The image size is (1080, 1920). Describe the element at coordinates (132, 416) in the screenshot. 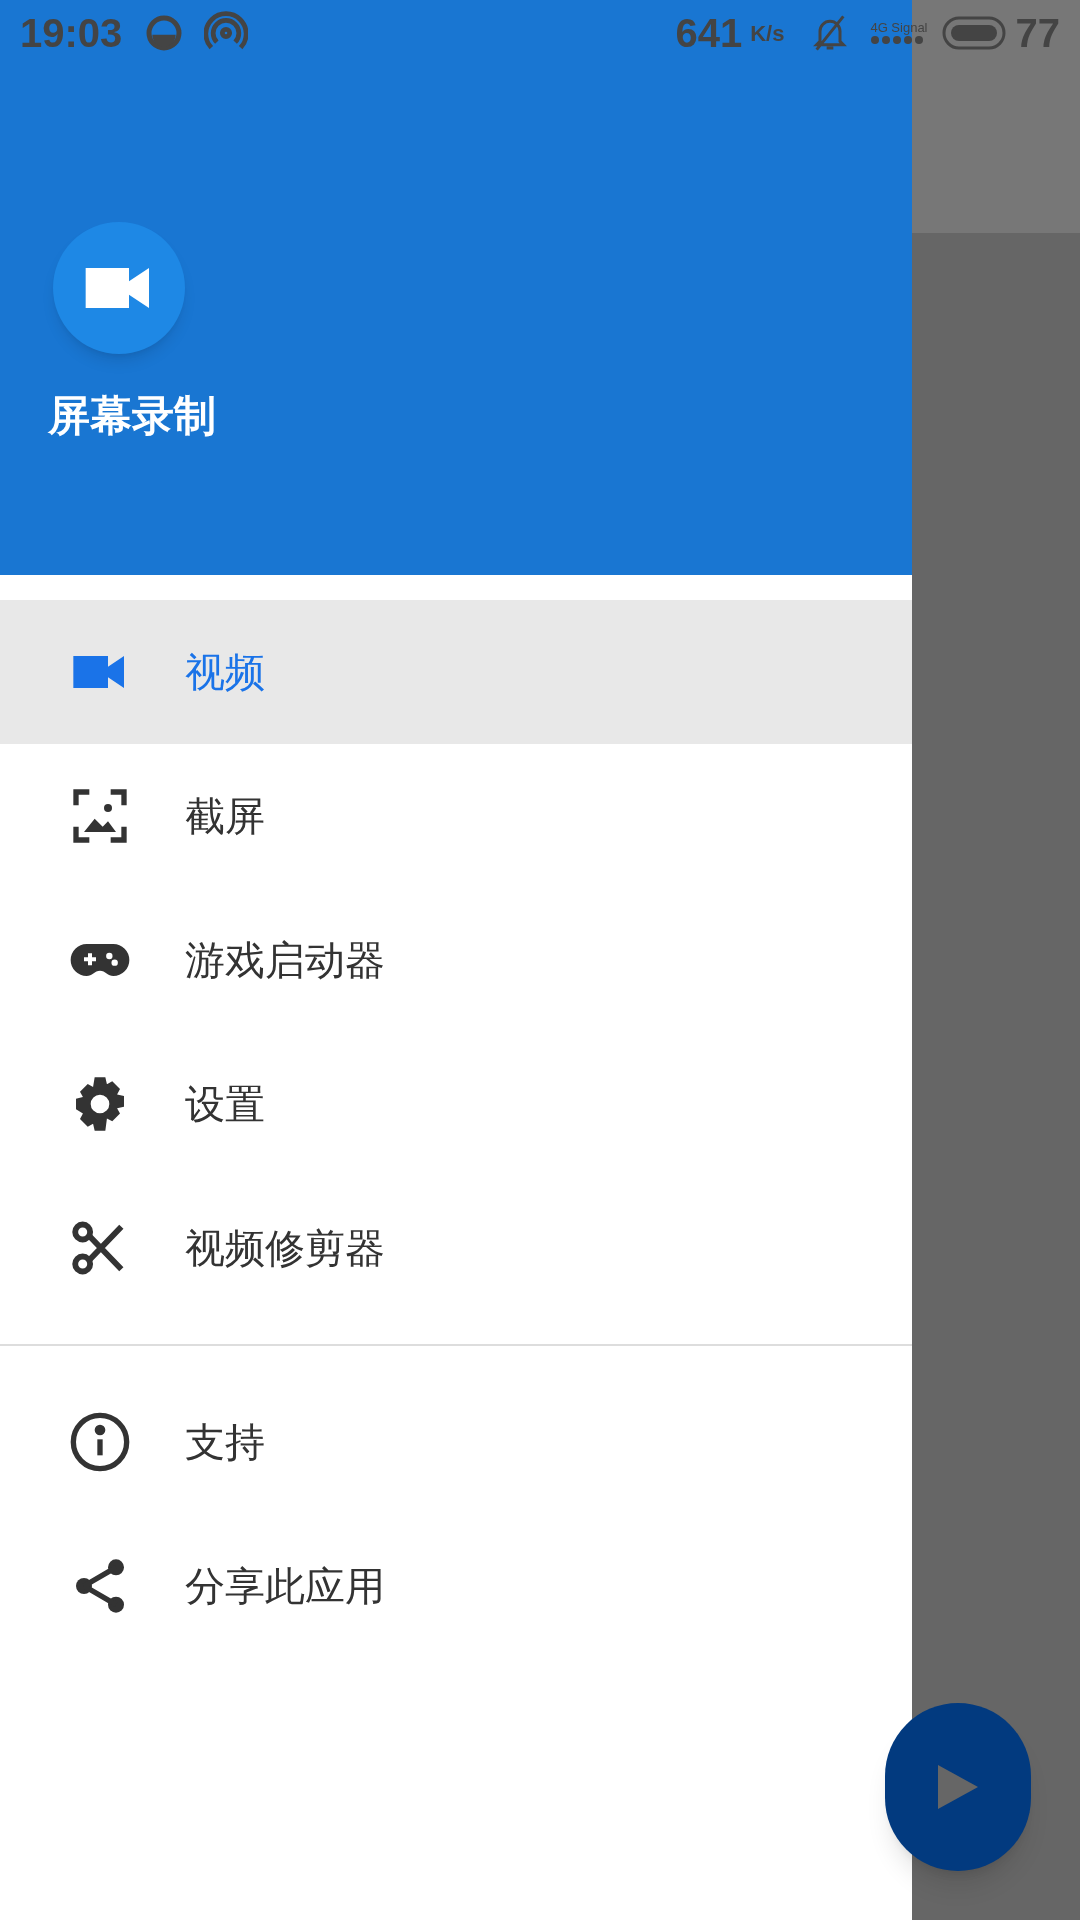

I see `app-name: 屏幕录制` at that location.